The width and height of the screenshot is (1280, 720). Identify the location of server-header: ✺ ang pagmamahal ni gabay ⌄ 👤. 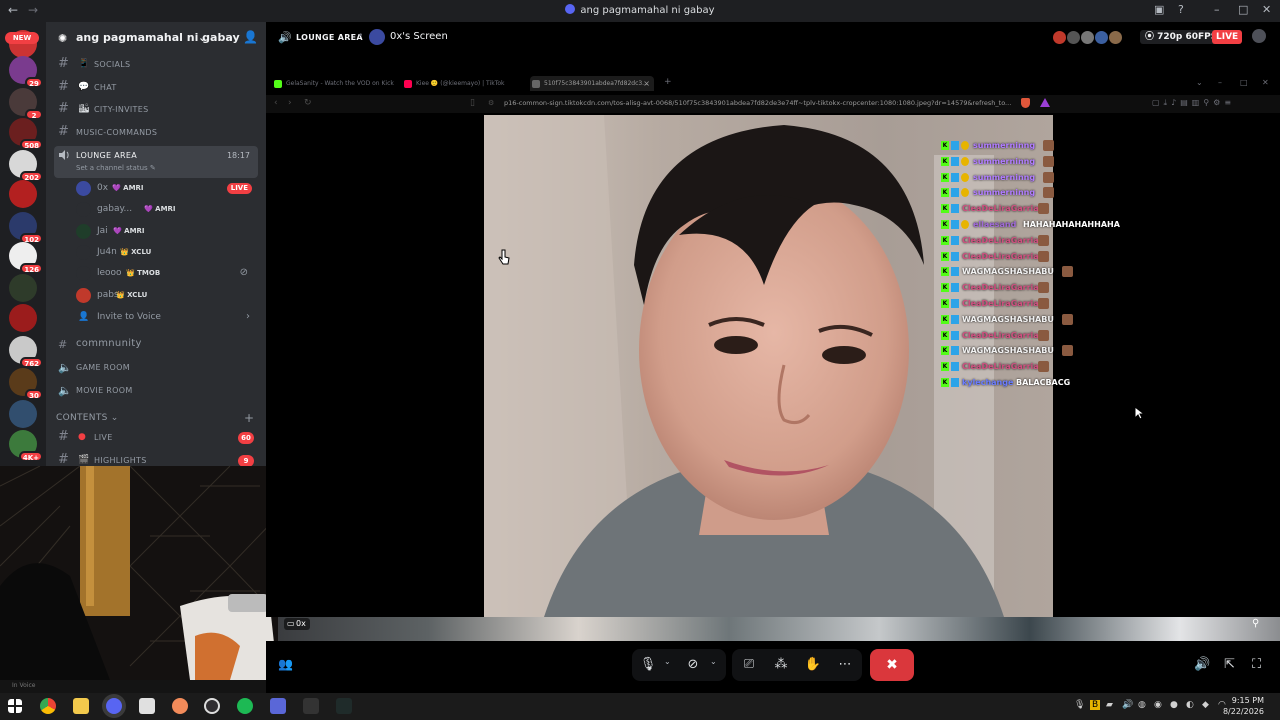
(156, 38).